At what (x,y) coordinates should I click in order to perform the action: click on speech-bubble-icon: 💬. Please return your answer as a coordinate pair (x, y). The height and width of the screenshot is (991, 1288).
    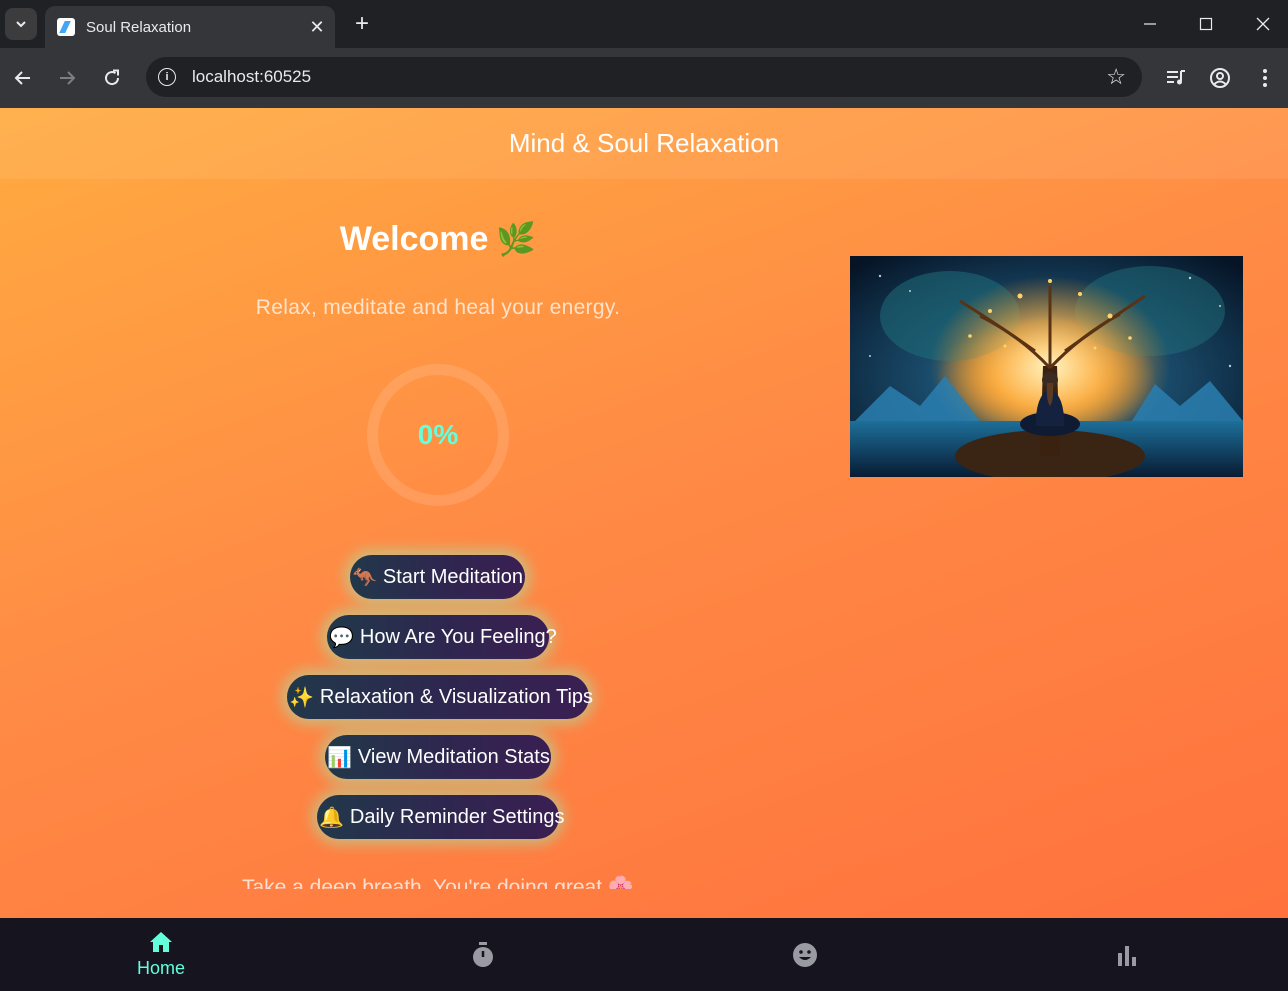
    Looking at the image, I should click on (341, 637).